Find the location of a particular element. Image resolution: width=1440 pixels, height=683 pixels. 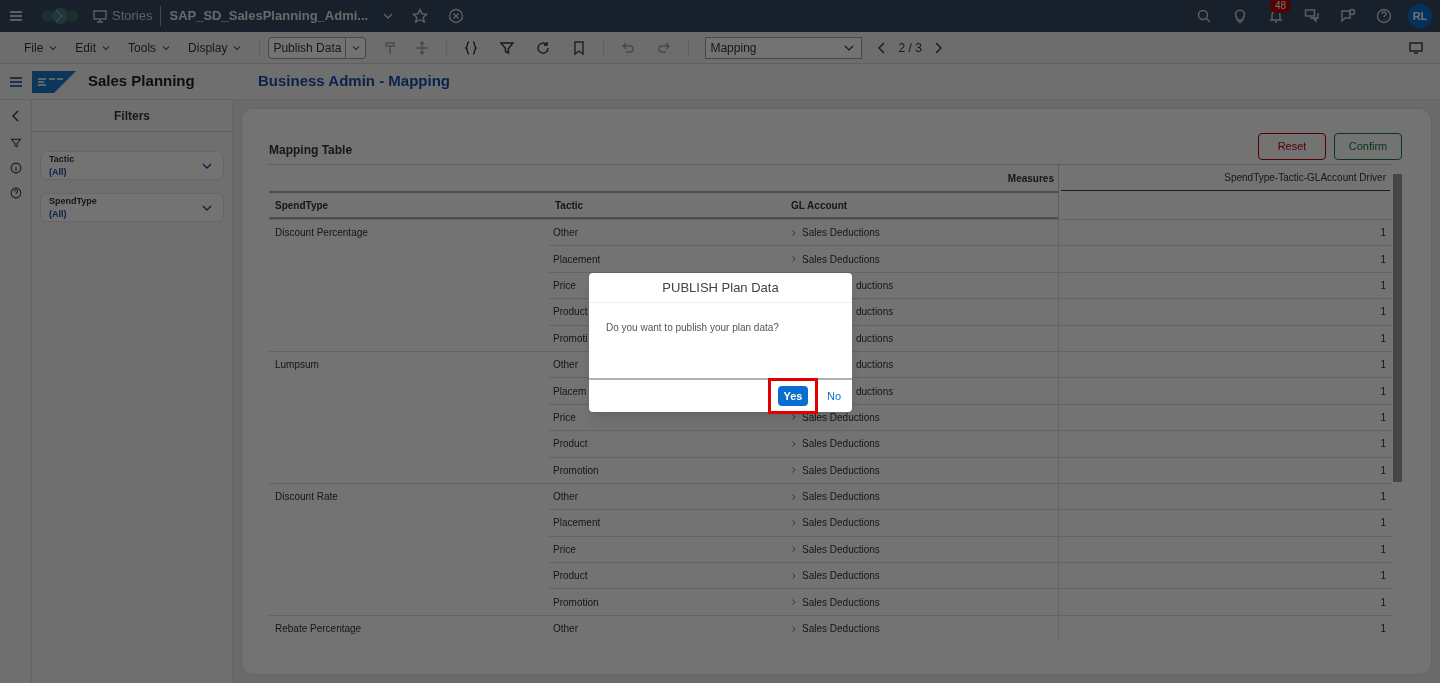

page-title: Business Admin - Mapping is located at coordinates (354, 81).